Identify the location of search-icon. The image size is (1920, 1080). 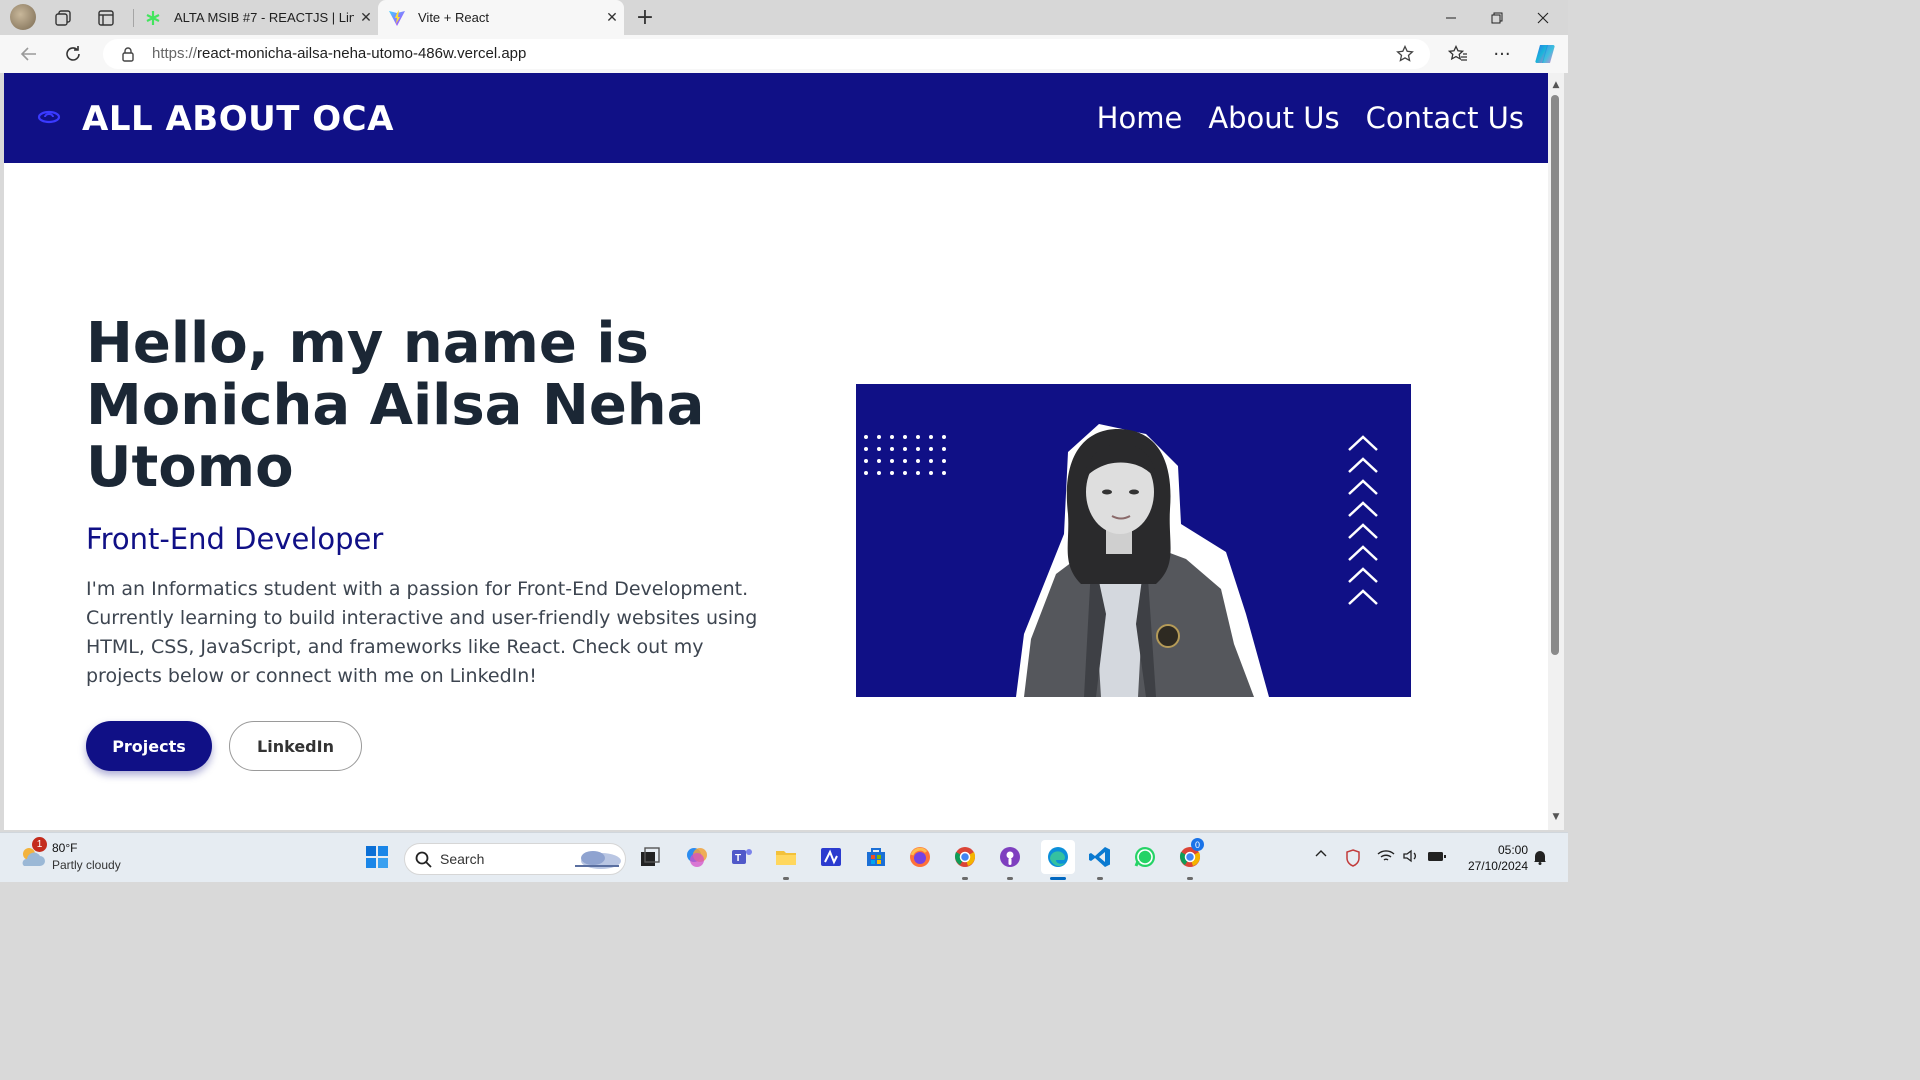
(423, 861).